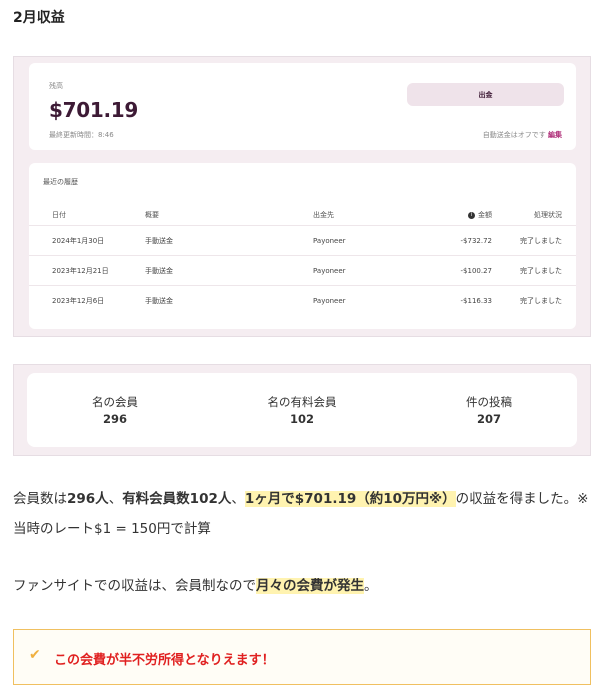 Image resolution: width=608 pixels, height=697 pixels. I want to click on membership-paragraph: ファンサイトでの収益は、会員制なので月々の会費が発生。, so click(303, 586).